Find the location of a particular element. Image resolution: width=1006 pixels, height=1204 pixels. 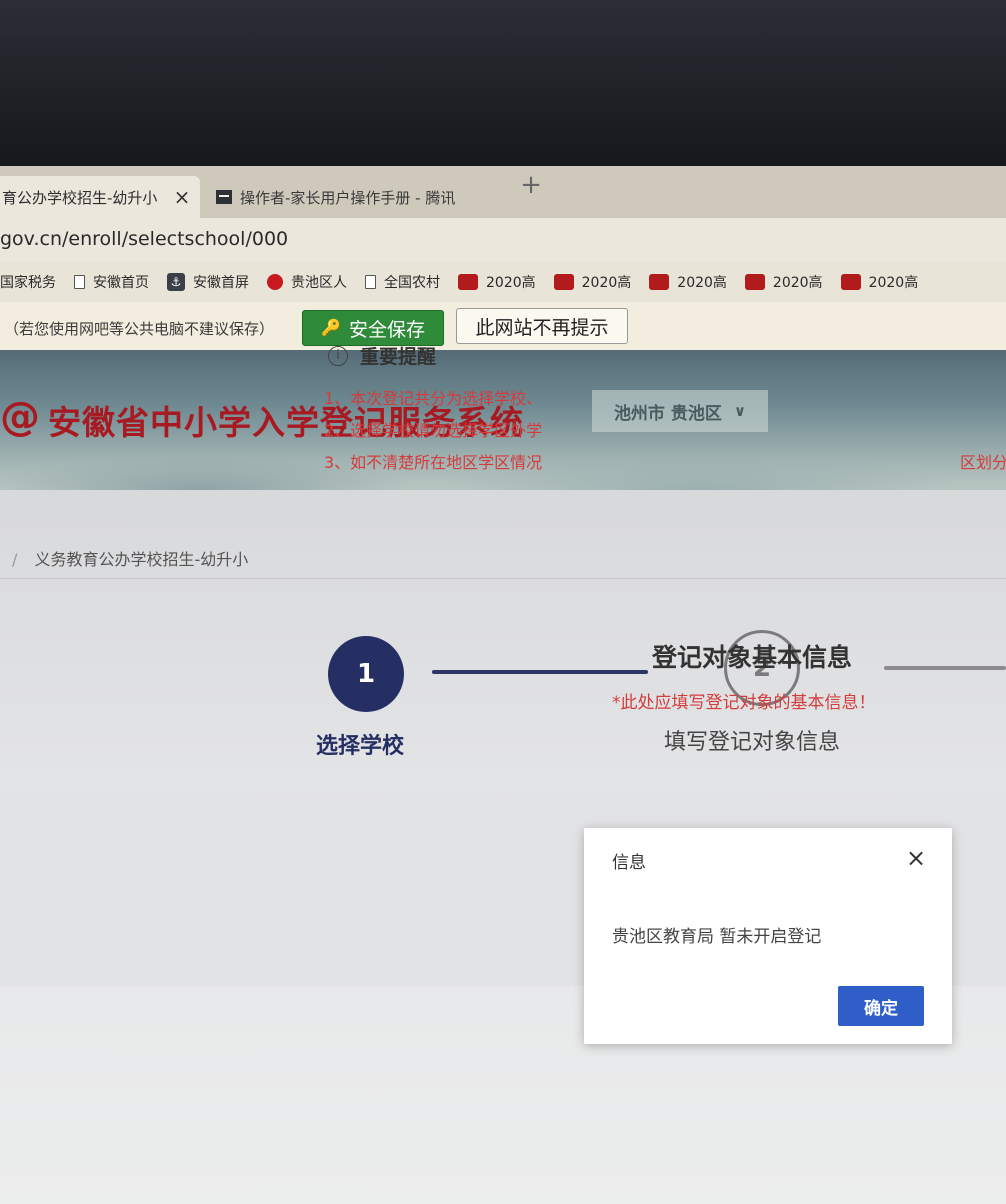

confirm-button: 确定 is located at coordinates (881, 1006).